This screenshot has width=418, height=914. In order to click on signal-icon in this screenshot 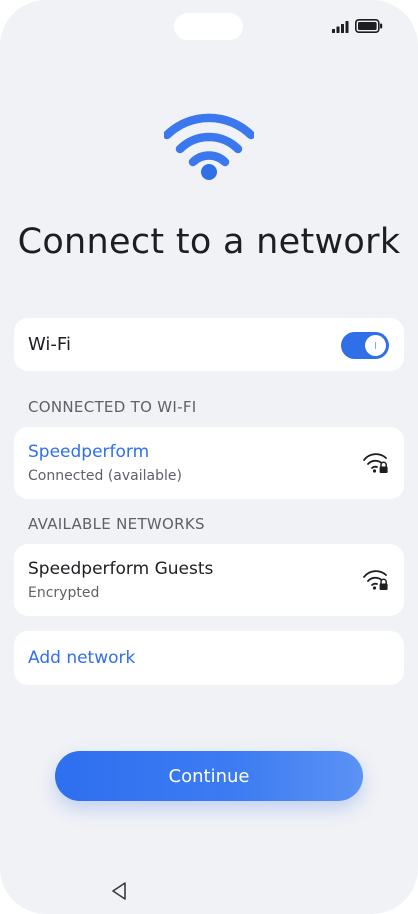, I will do `click(340, 26)`.